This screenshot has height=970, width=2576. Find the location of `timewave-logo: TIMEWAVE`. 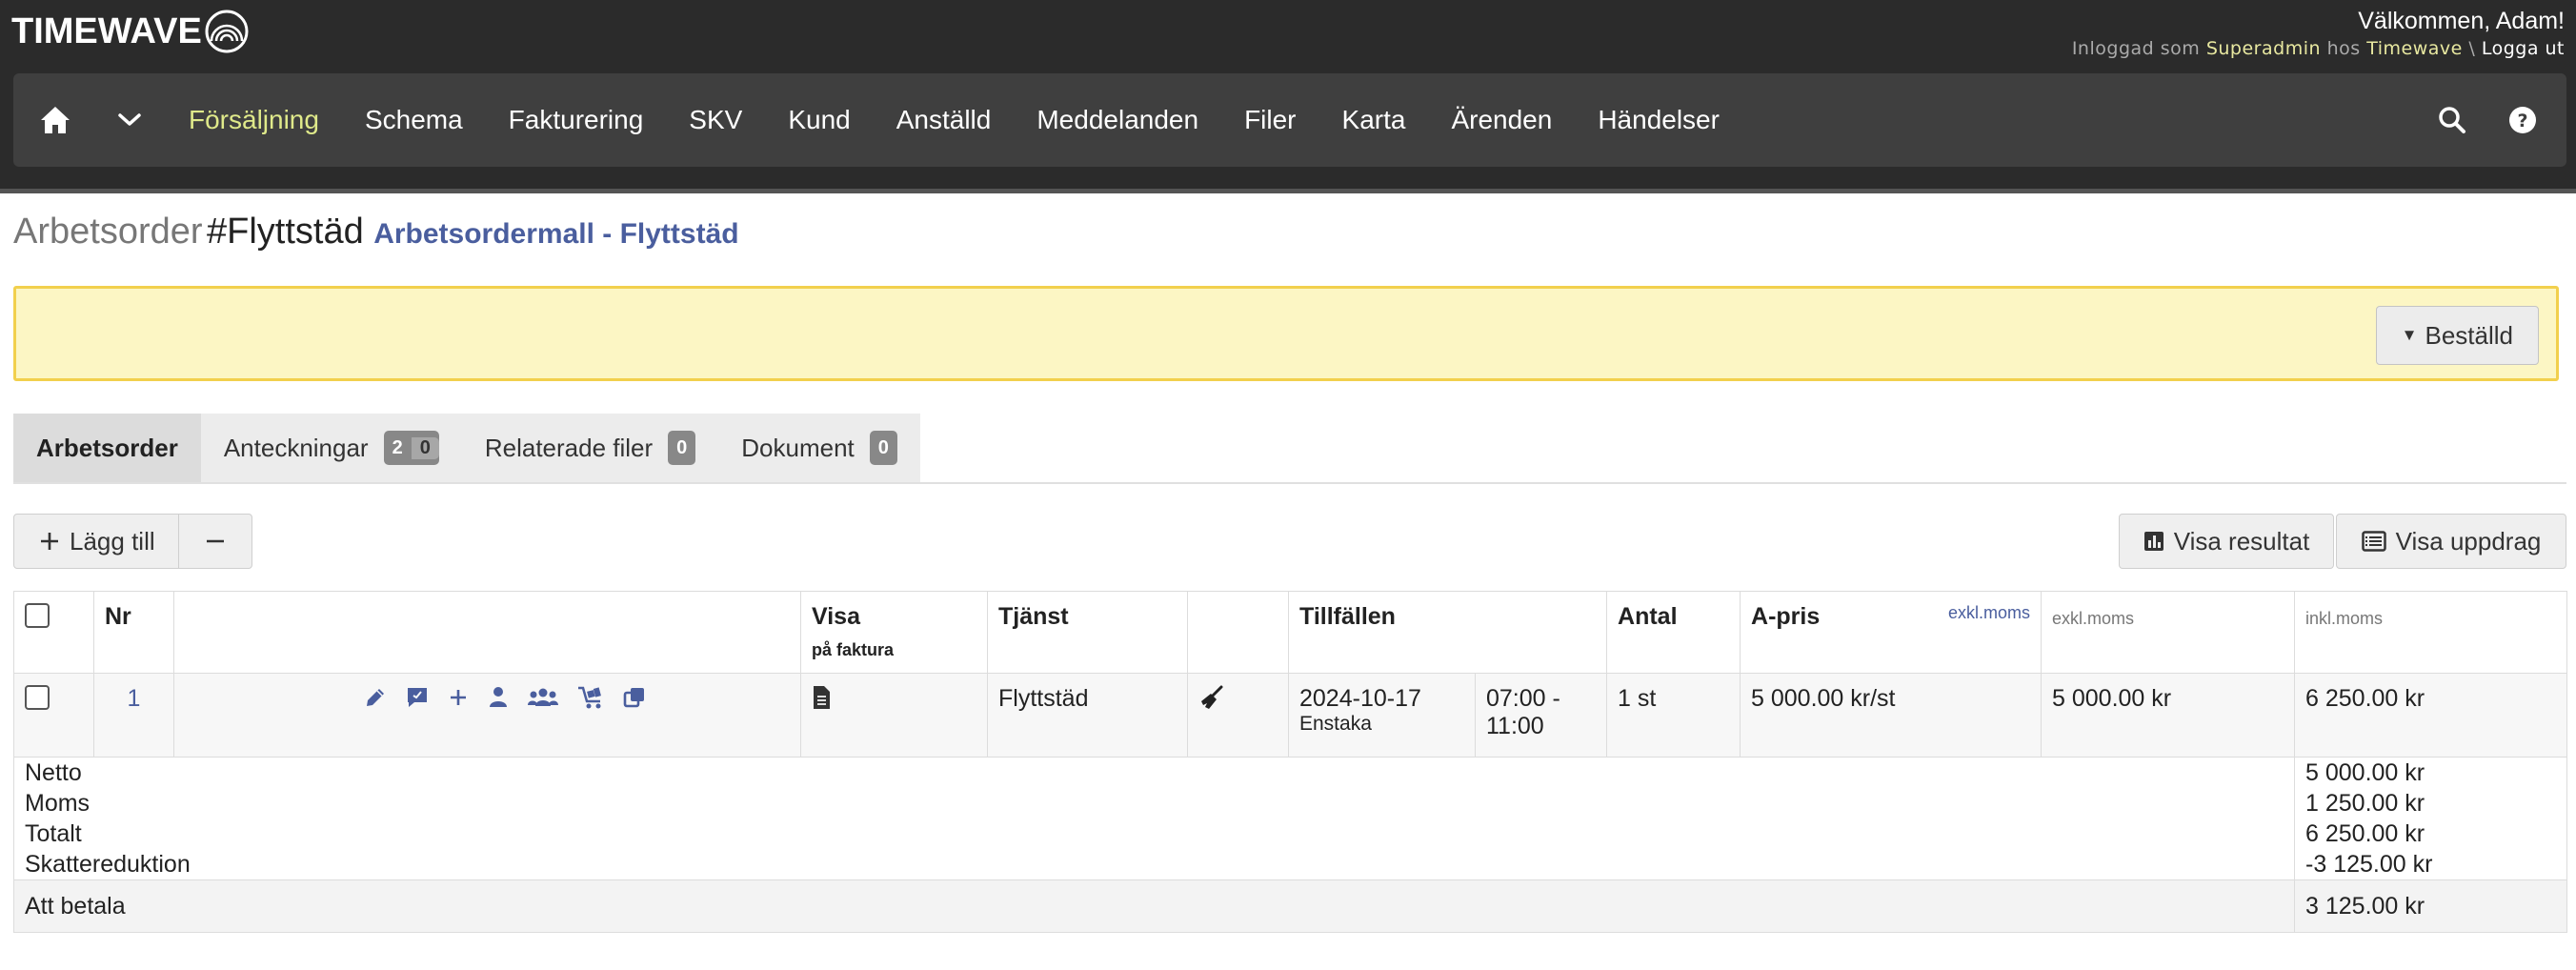

timewave-logo: TIMEWAVE is located at coordinates (130, 32).